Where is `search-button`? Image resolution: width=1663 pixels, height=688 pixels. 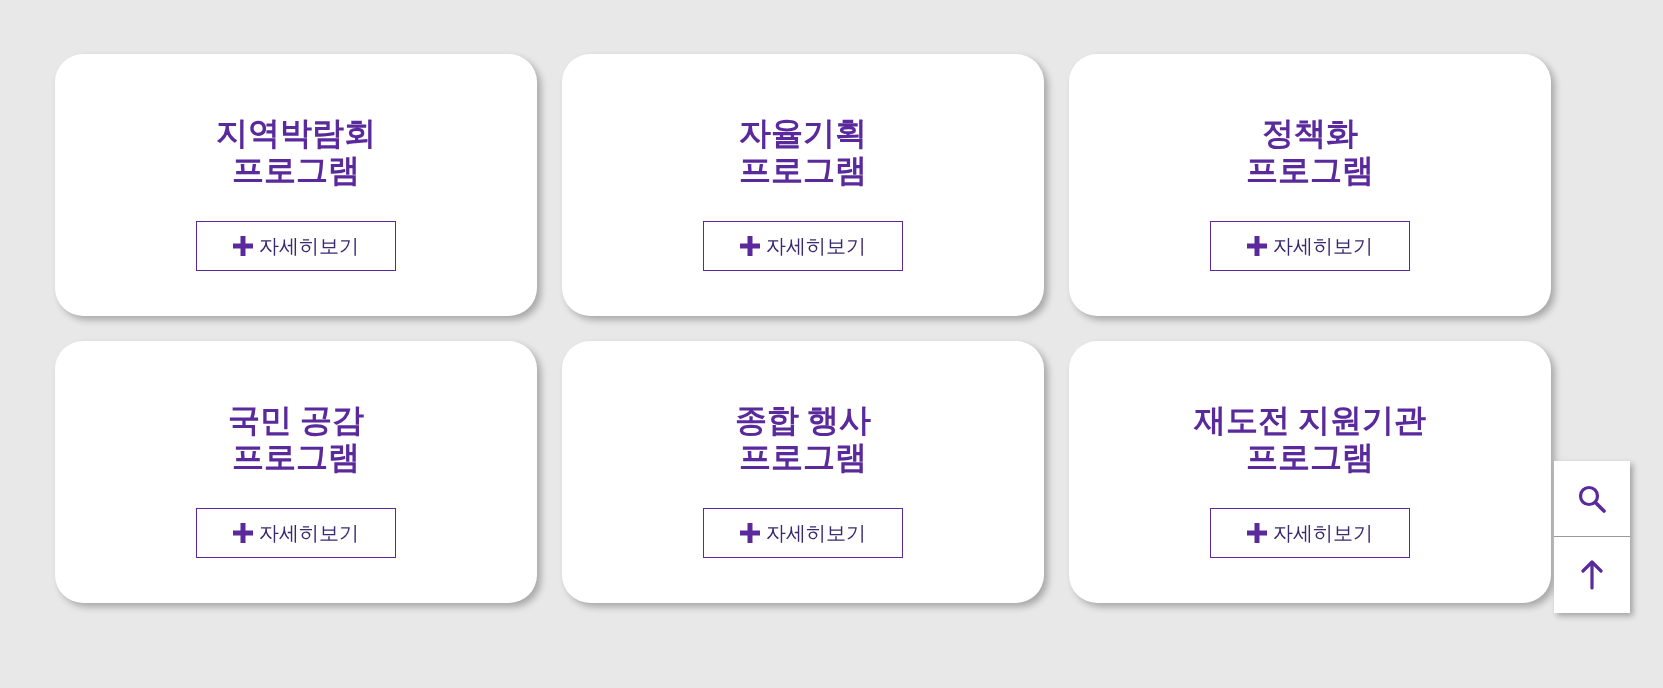
search-button is located at coordinates (1592, 499).